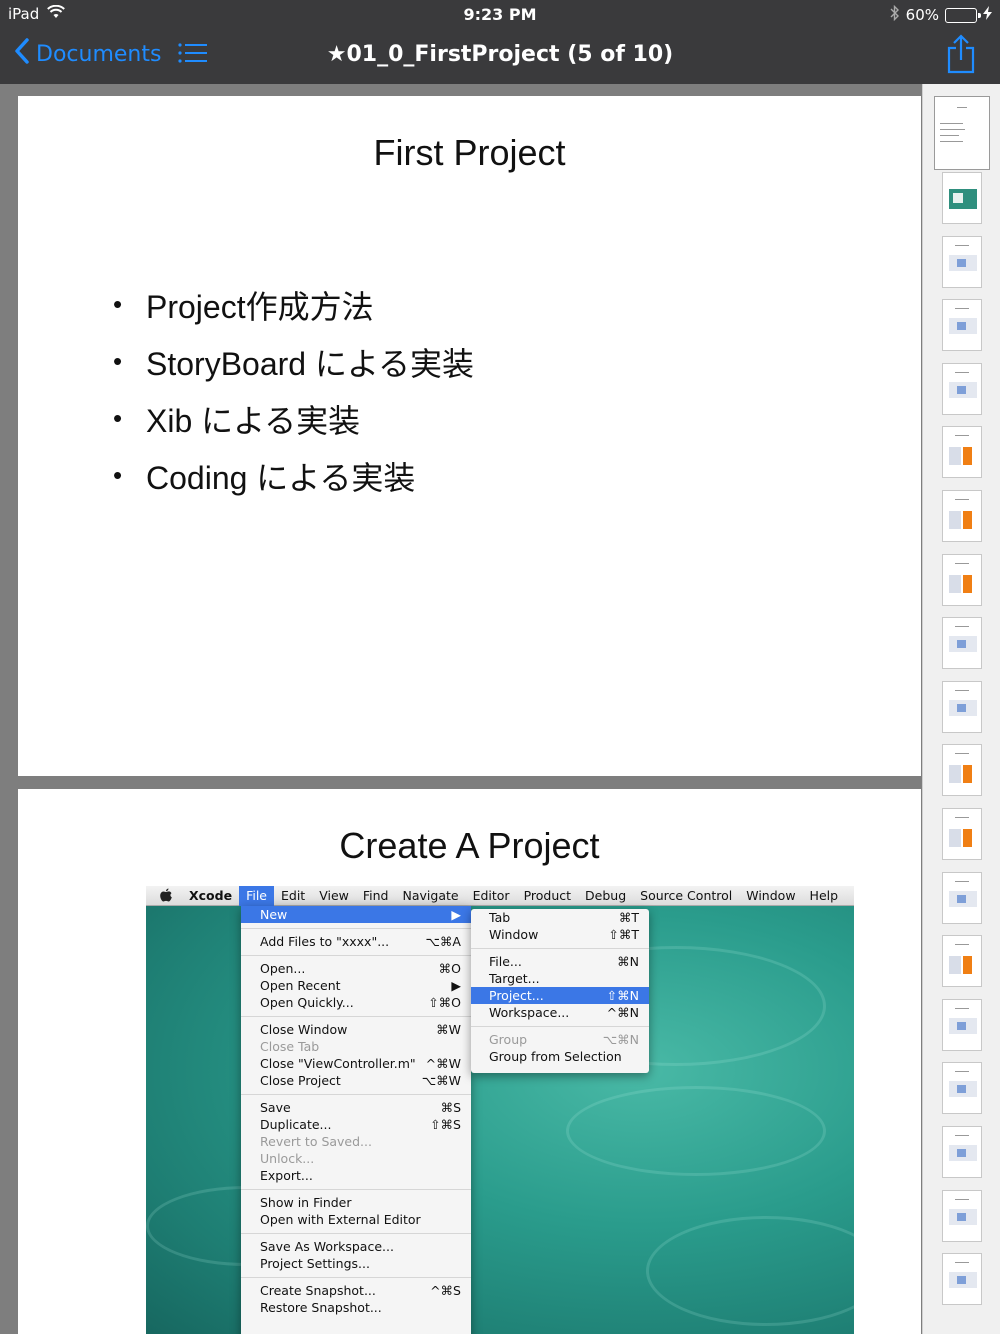 This screenshot has height=1334, width=1000. Describe the element at coordinates (560, 995) in the screenshot. I see `menu-item: Project... ⇧⌘N` at that location.